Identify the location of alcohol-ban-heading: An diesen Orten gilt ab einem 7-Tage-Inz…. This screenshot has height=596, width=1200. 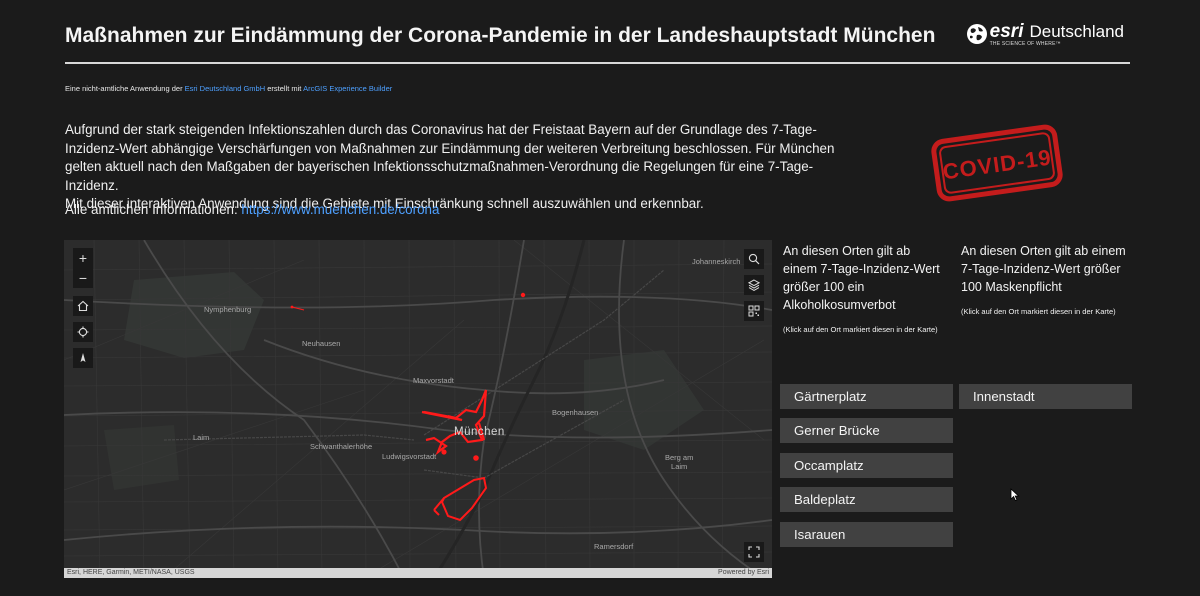
(861, 278).